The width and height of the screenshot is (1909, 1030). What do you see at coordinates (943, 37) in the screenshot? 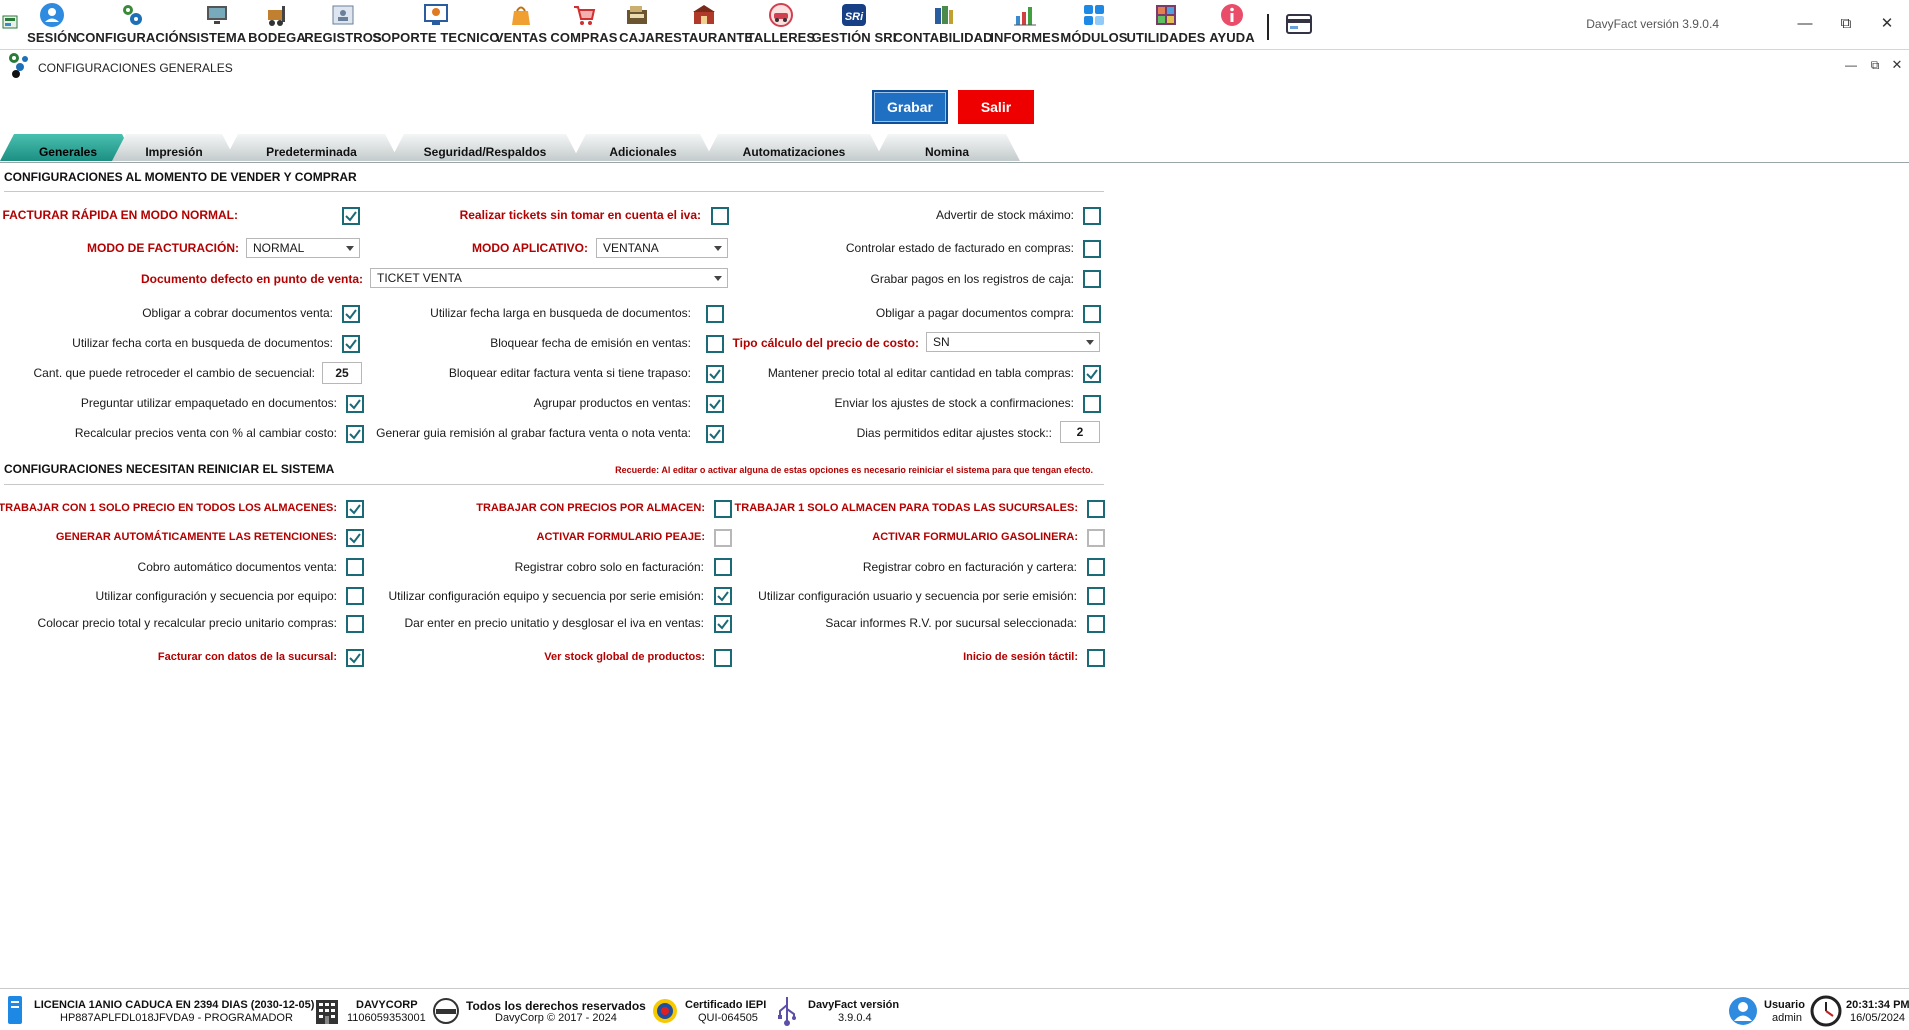
I see `menu-label: CONTABILIDAD` at bounding box center [943, 37].